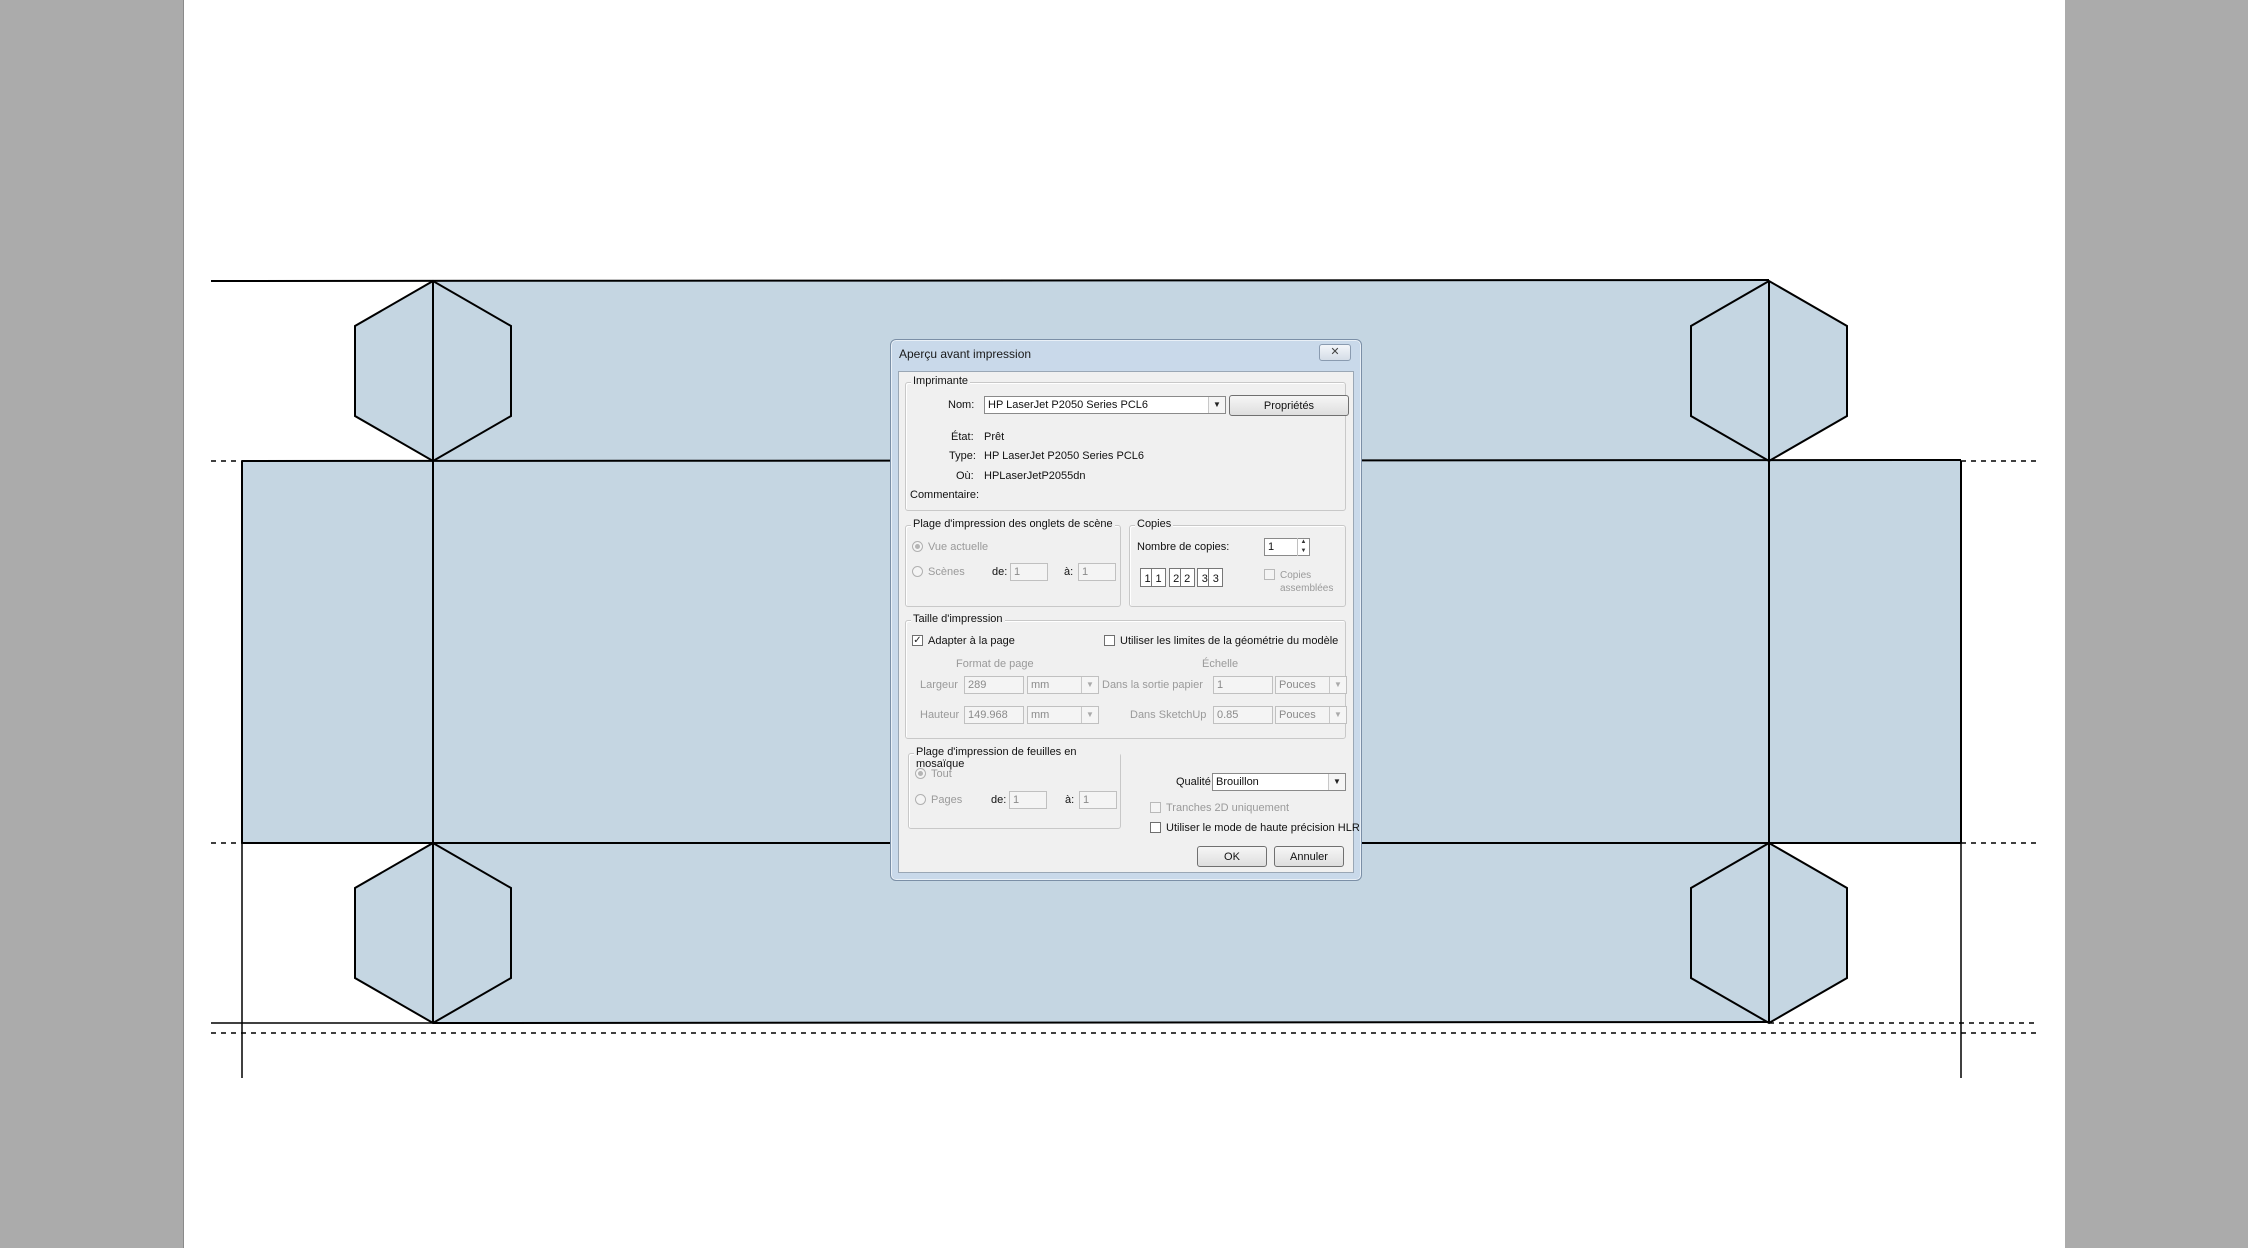 This screenshot has width=2248, height=1248. Describe the element at coordinates (1155, 827) in the screenshot. I see `hlr-mode-checkbox` at that location.